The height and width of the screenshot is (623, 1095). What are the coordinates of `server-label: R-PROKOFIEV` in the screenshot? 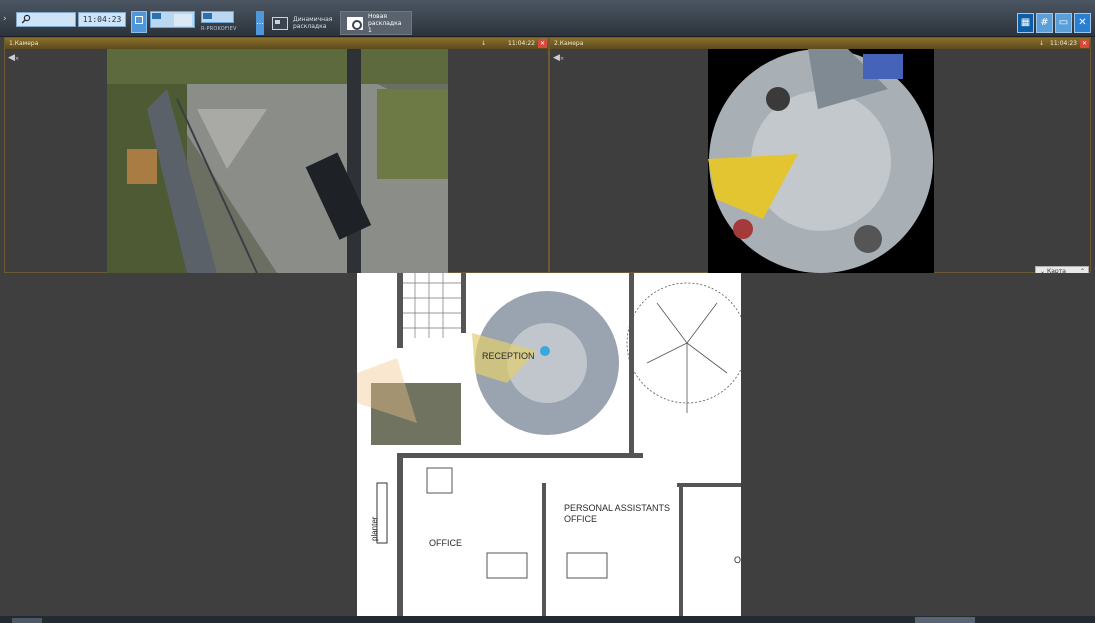 It's located at (219, 29).